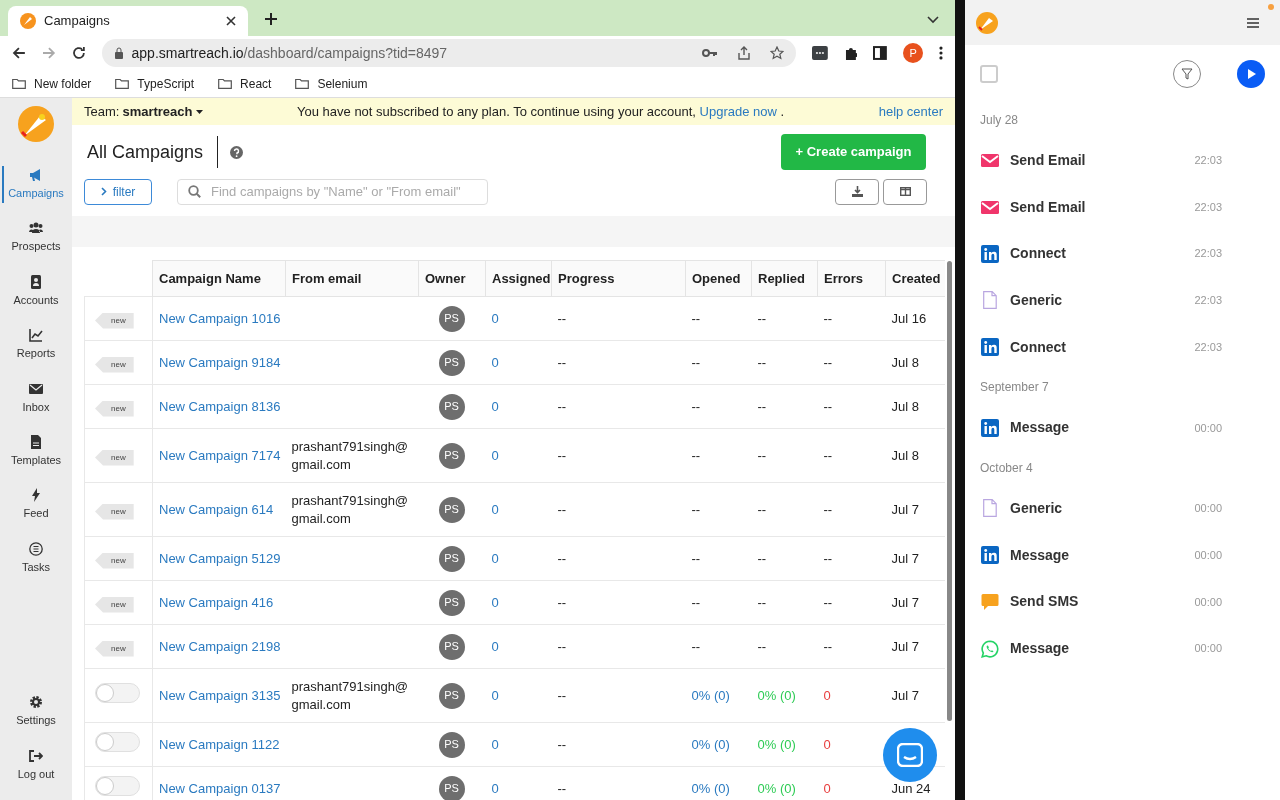 This screenshot has height=800, width=1280. I want to click on download-button, so click(857, 191).